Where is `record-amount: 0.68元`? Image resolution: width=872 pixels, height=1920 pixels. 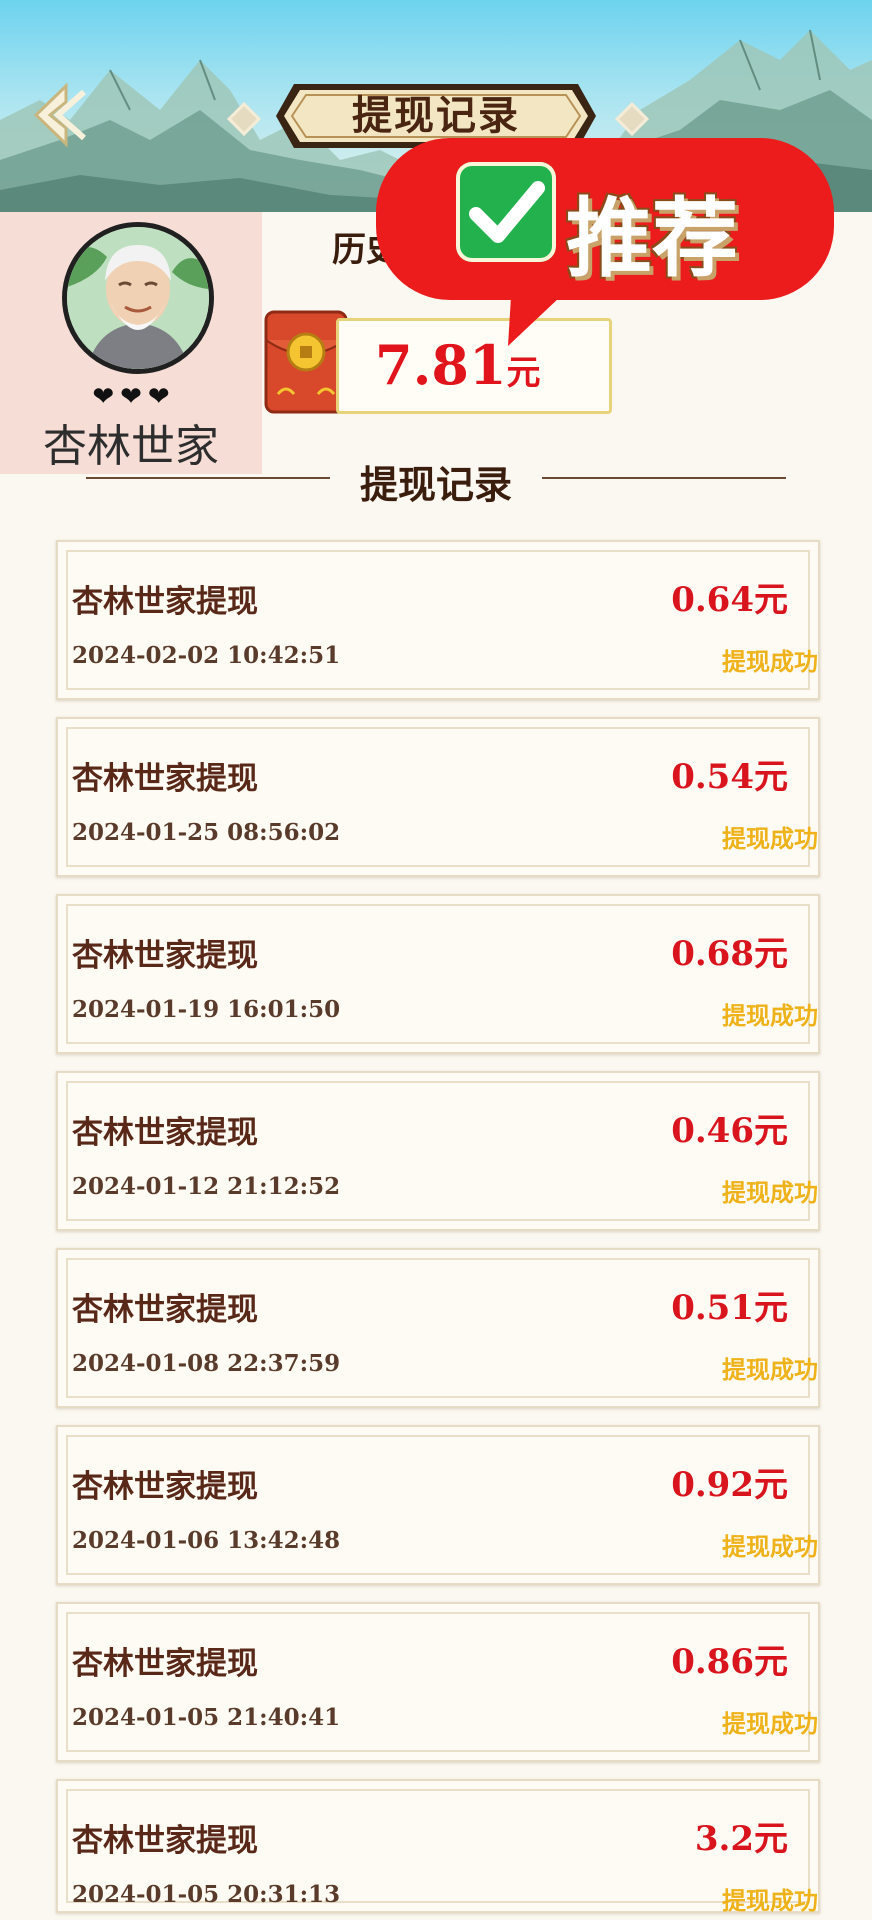
record-amount: 0.68元 is located at coordinates (729, 954).